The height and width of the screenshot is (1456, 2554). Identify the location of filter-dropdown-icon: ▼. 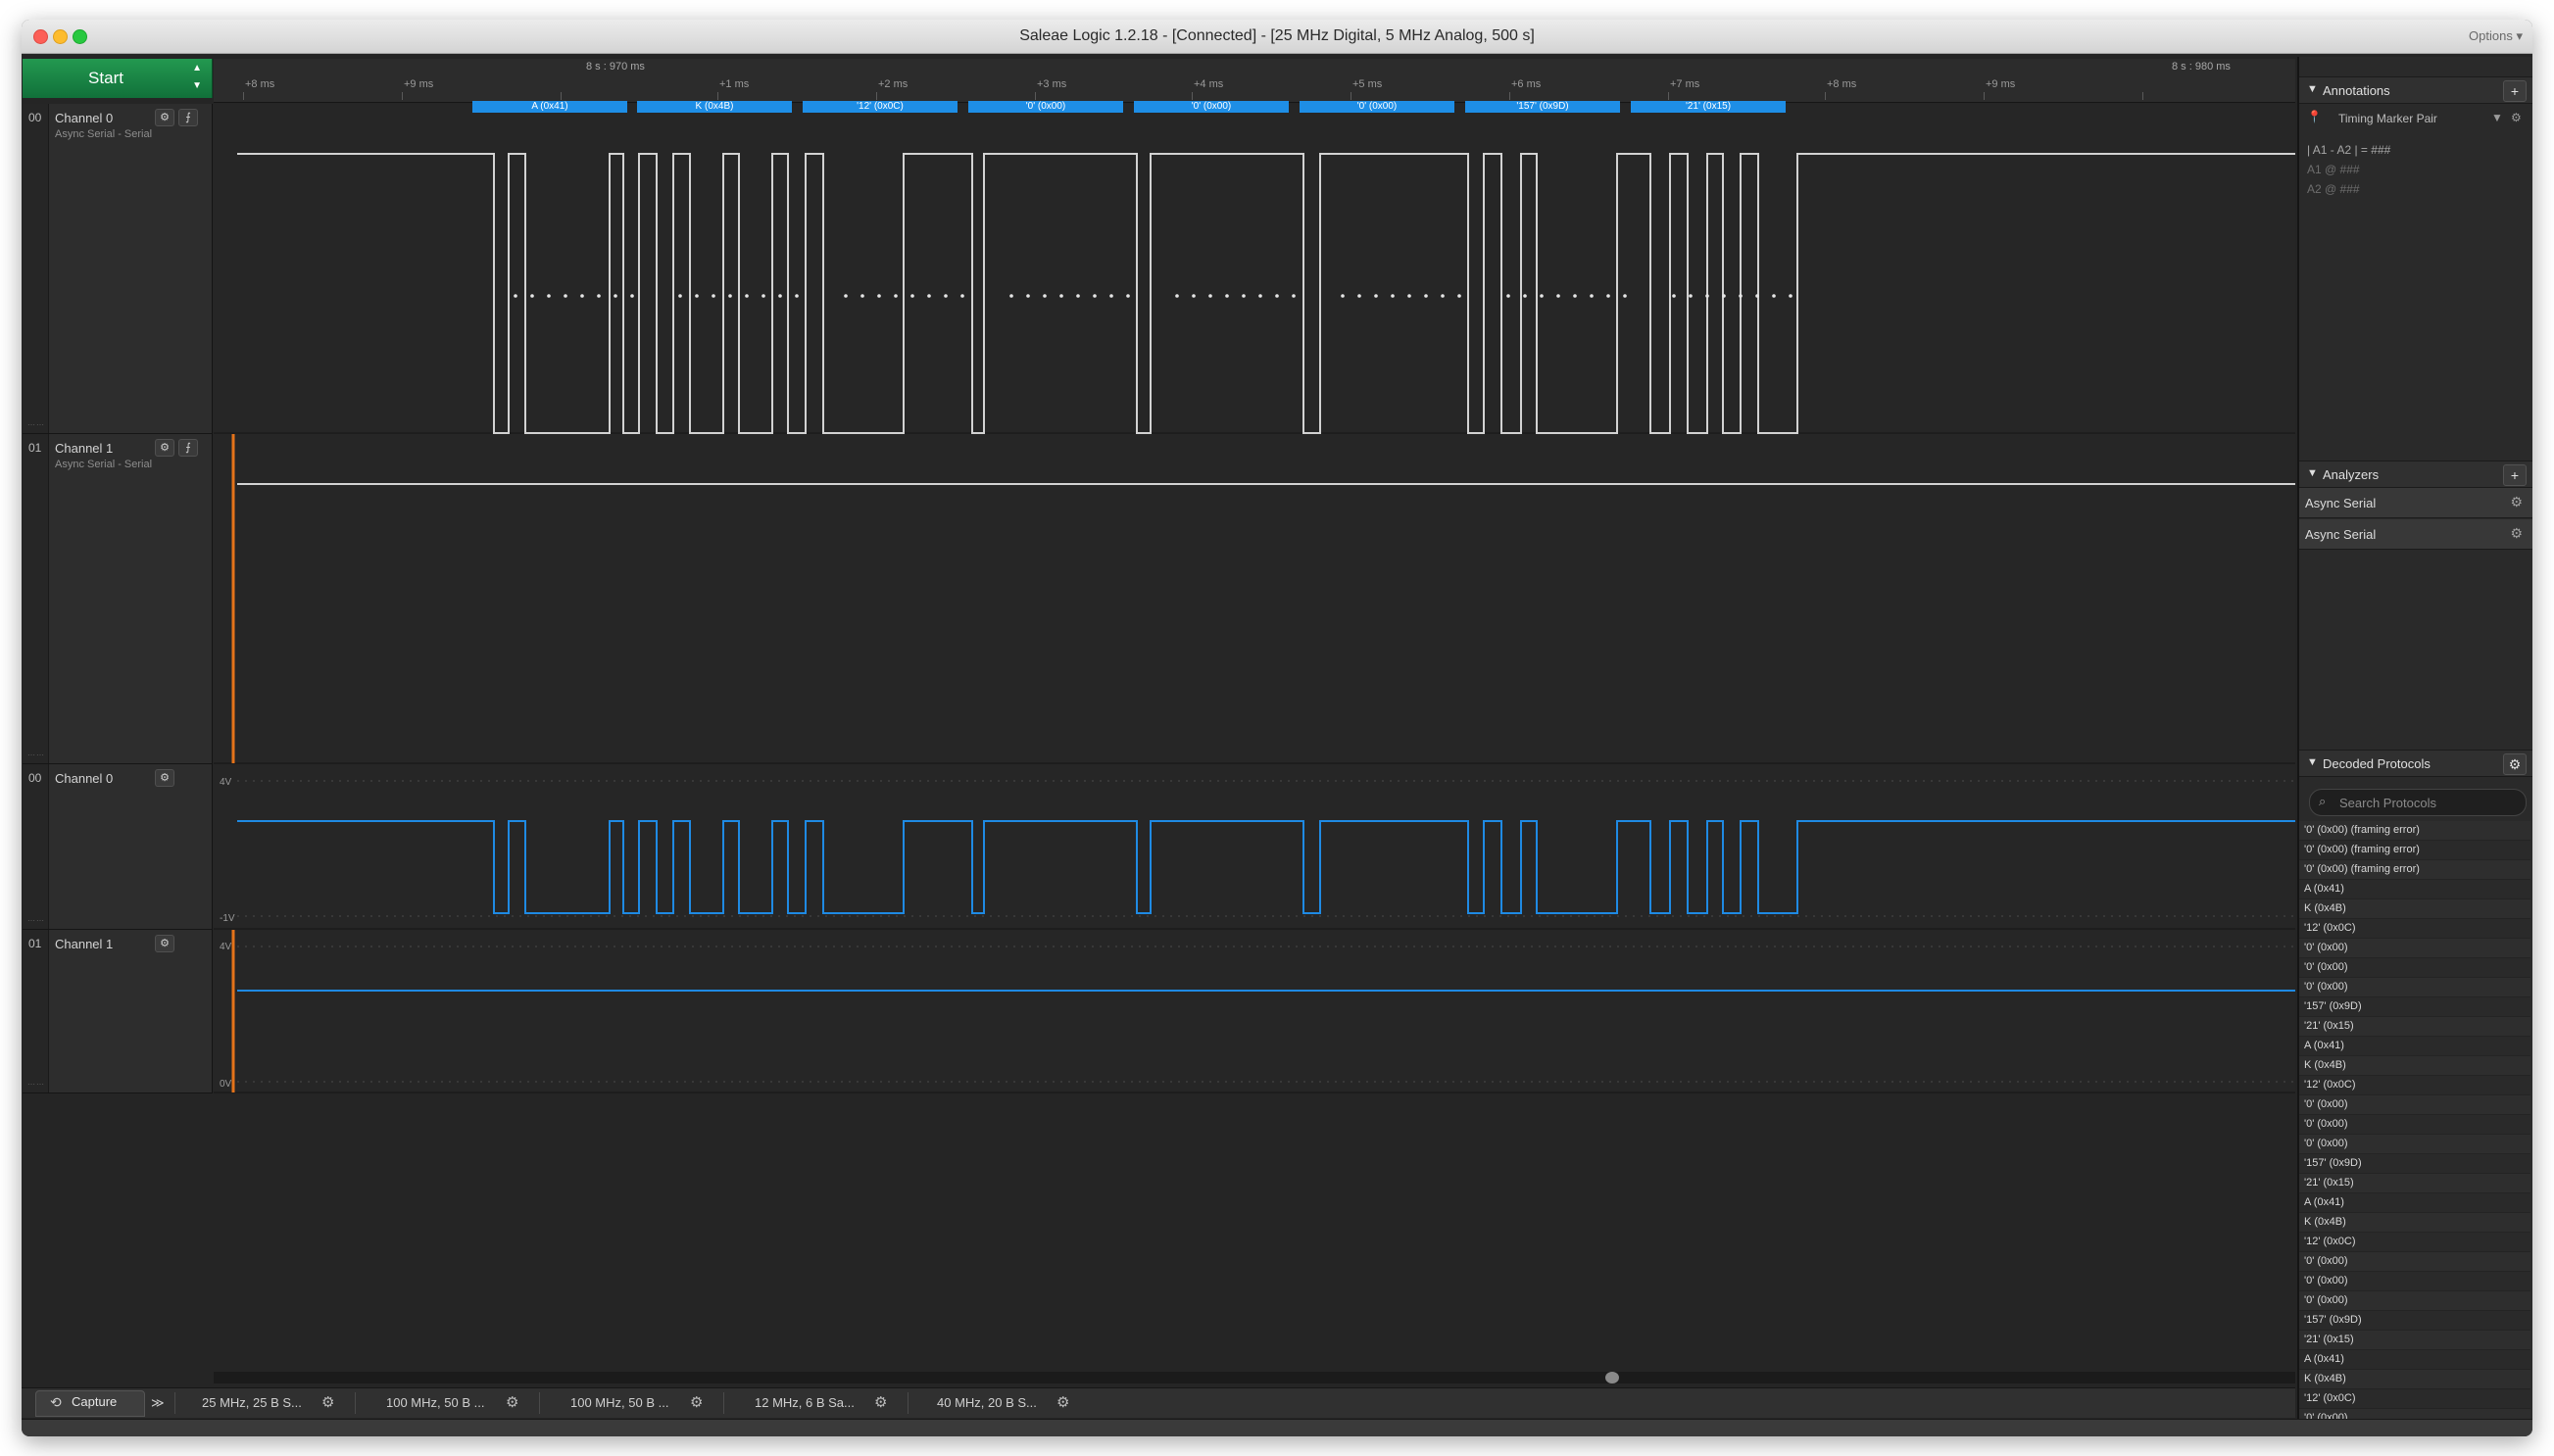
(2497, 117).